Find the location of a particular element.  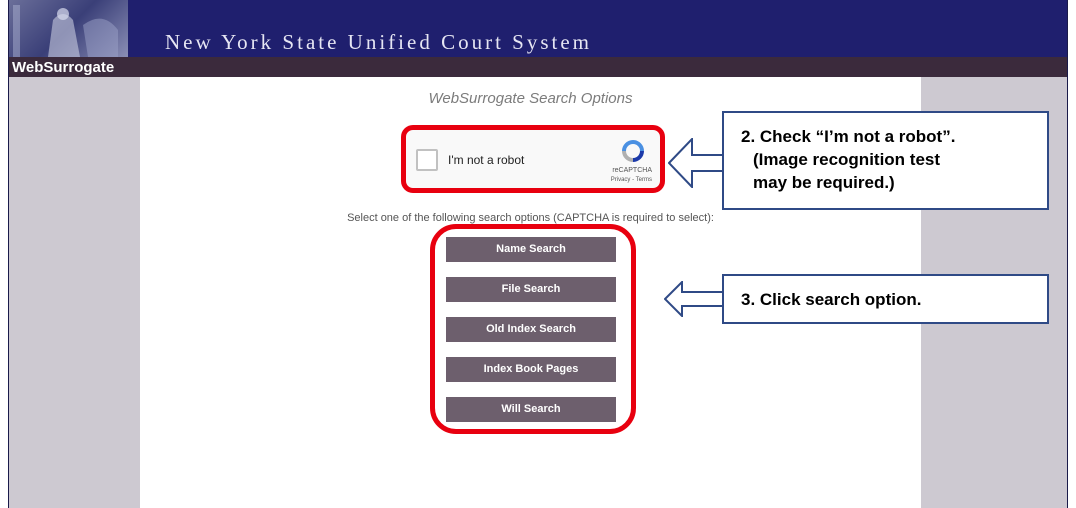

step2-line3: may be required.) is located at coordinates (824, 182).